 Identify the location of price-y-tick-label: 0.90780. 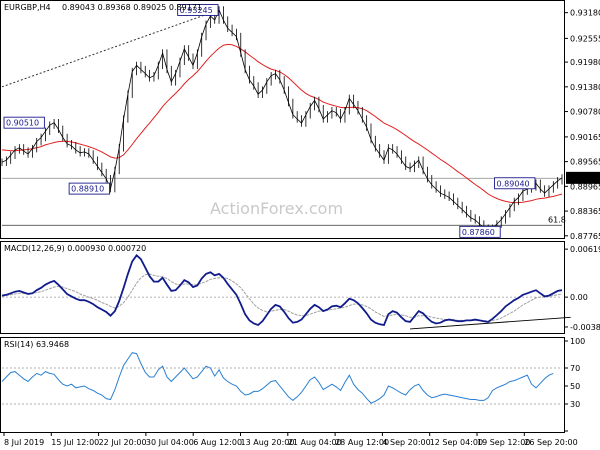
(585, 112).